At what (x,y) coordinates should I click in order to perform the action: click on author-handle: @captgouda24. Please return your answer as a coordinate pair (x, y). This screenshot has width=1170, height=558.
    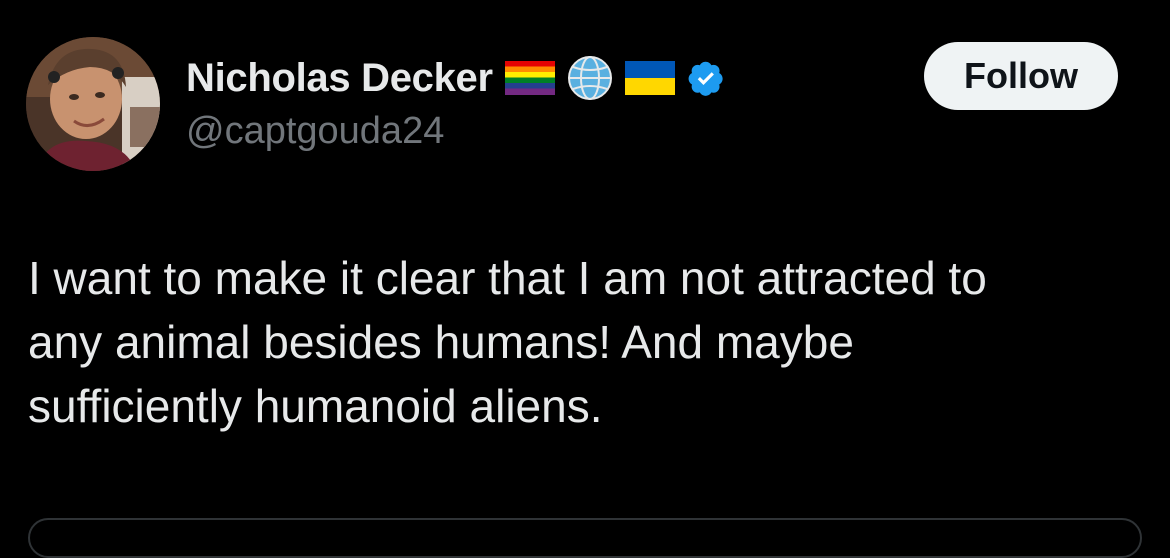
    Looking at the image, I should click on (315, 131).